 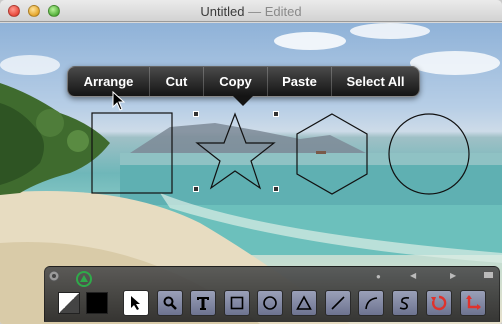 What do you see at coordinates (375, 81) in the screenshot?
I see `menu-item-select-all: Select All` at bounding box center [375, 81].